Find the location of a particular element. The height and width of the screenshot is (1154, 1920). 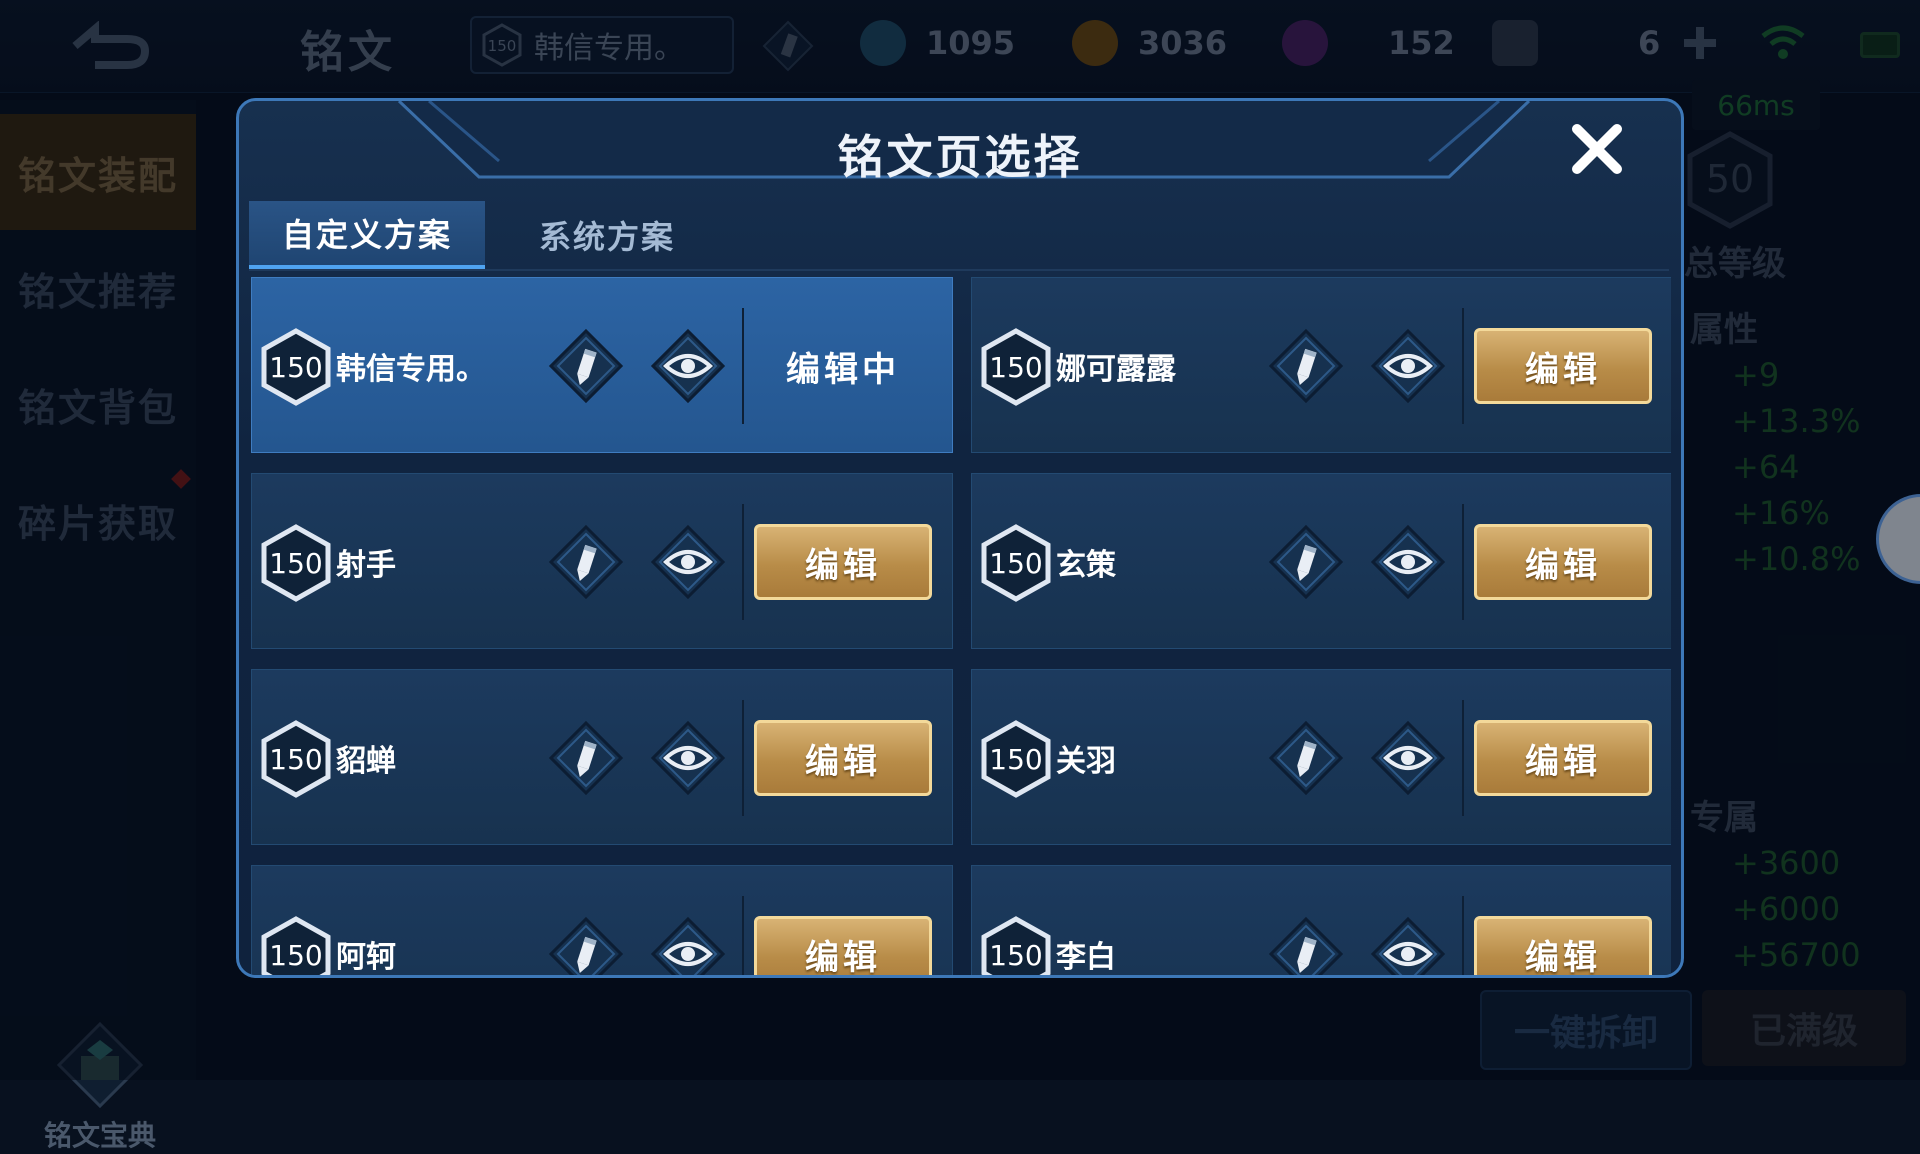

page-name: 娜可露露 is located at coordinates (1116, 369).